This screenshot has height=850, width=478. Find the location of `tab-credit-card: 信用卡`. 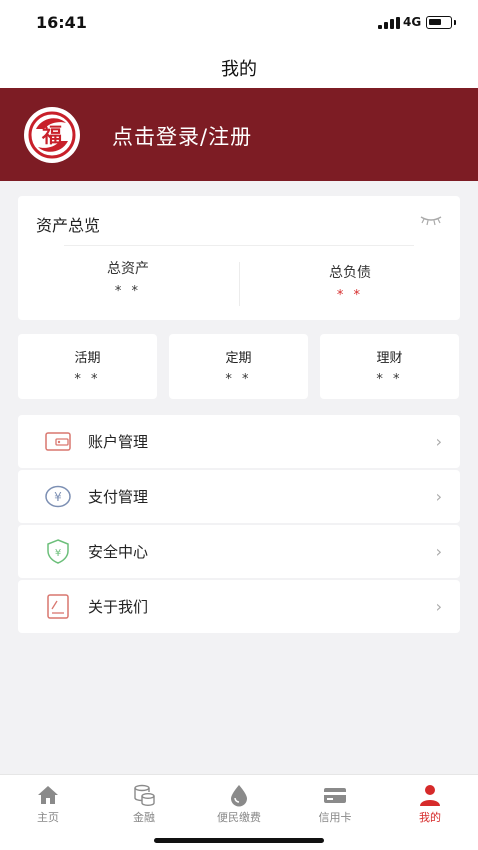

tab-credit-card: 信用卡 is located at coordinates (335, 804).